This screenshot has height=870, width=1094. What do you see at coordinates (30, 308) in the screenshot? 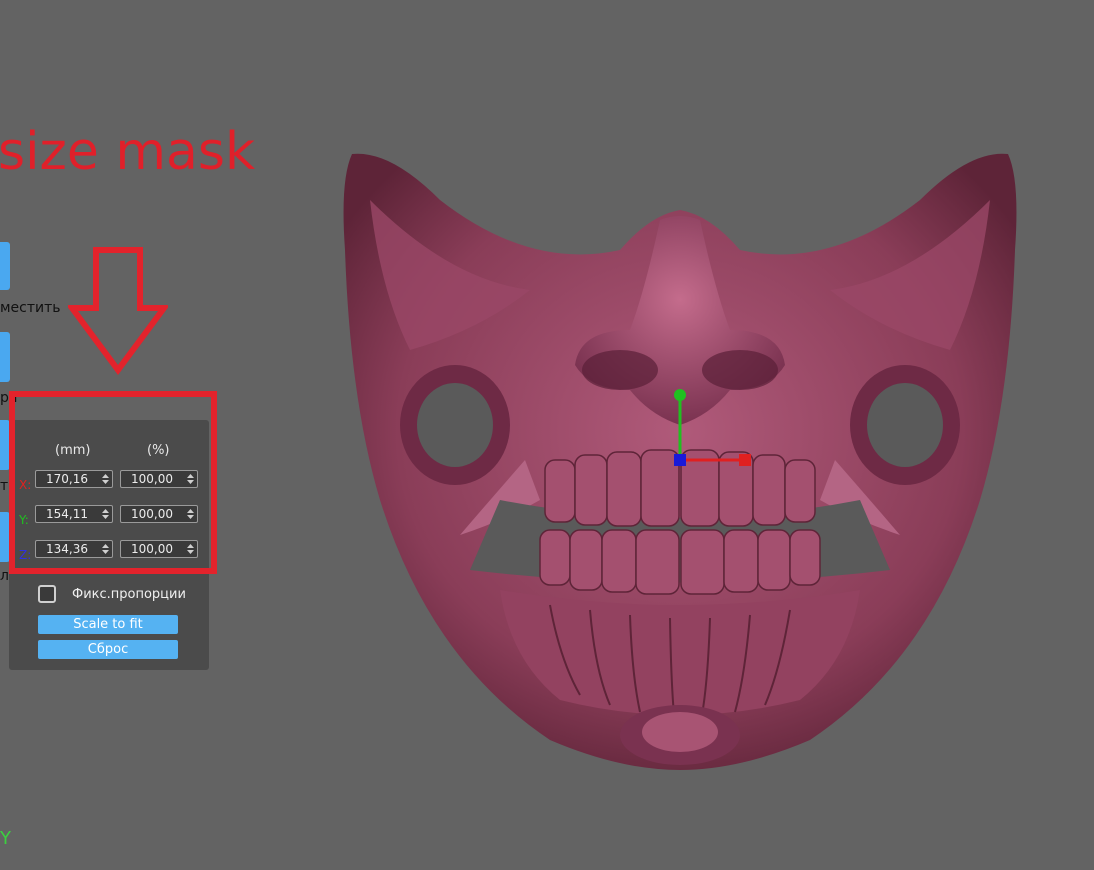
I see `move-tool-label: местить` at bounding box center [30, 308].